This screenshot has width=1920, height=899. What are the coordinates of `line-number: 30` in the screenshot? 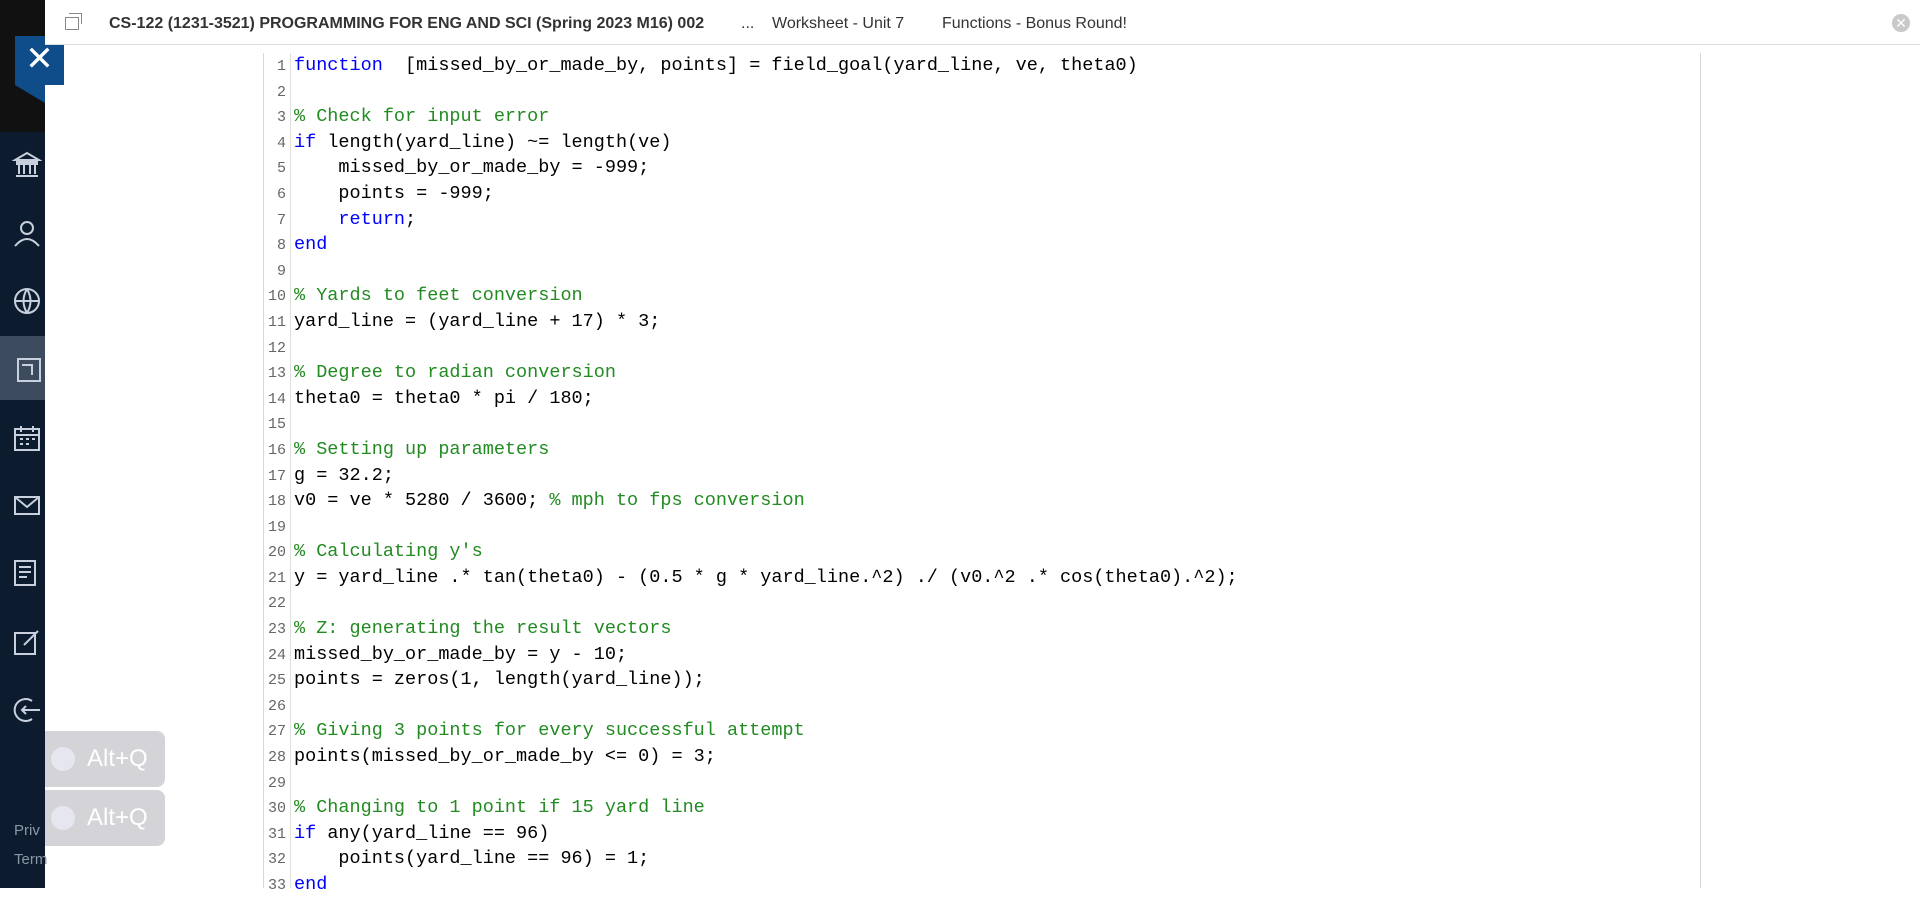 It's located at (276, 809).